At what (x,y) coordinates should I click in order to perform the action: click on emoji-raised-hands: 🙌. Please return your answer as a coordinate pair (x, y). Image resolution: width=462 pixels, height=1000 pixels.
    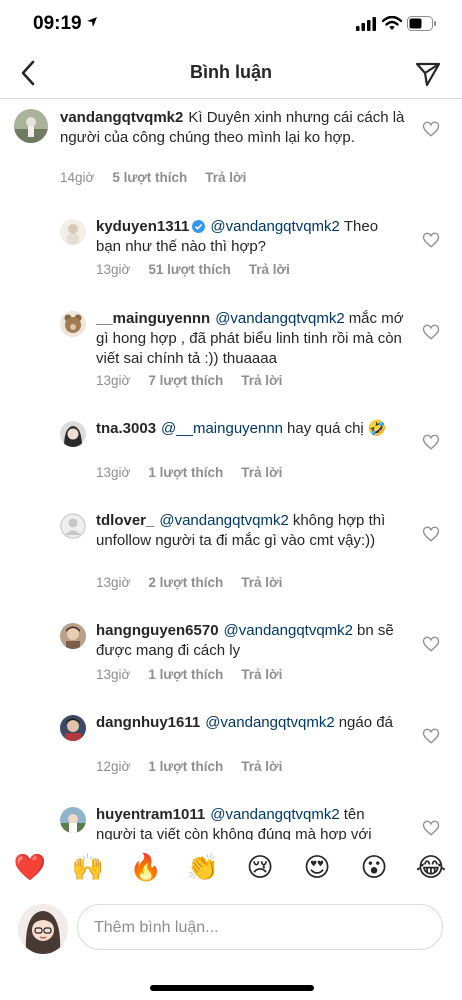
    Looking at the image, I should click on (88, 867).